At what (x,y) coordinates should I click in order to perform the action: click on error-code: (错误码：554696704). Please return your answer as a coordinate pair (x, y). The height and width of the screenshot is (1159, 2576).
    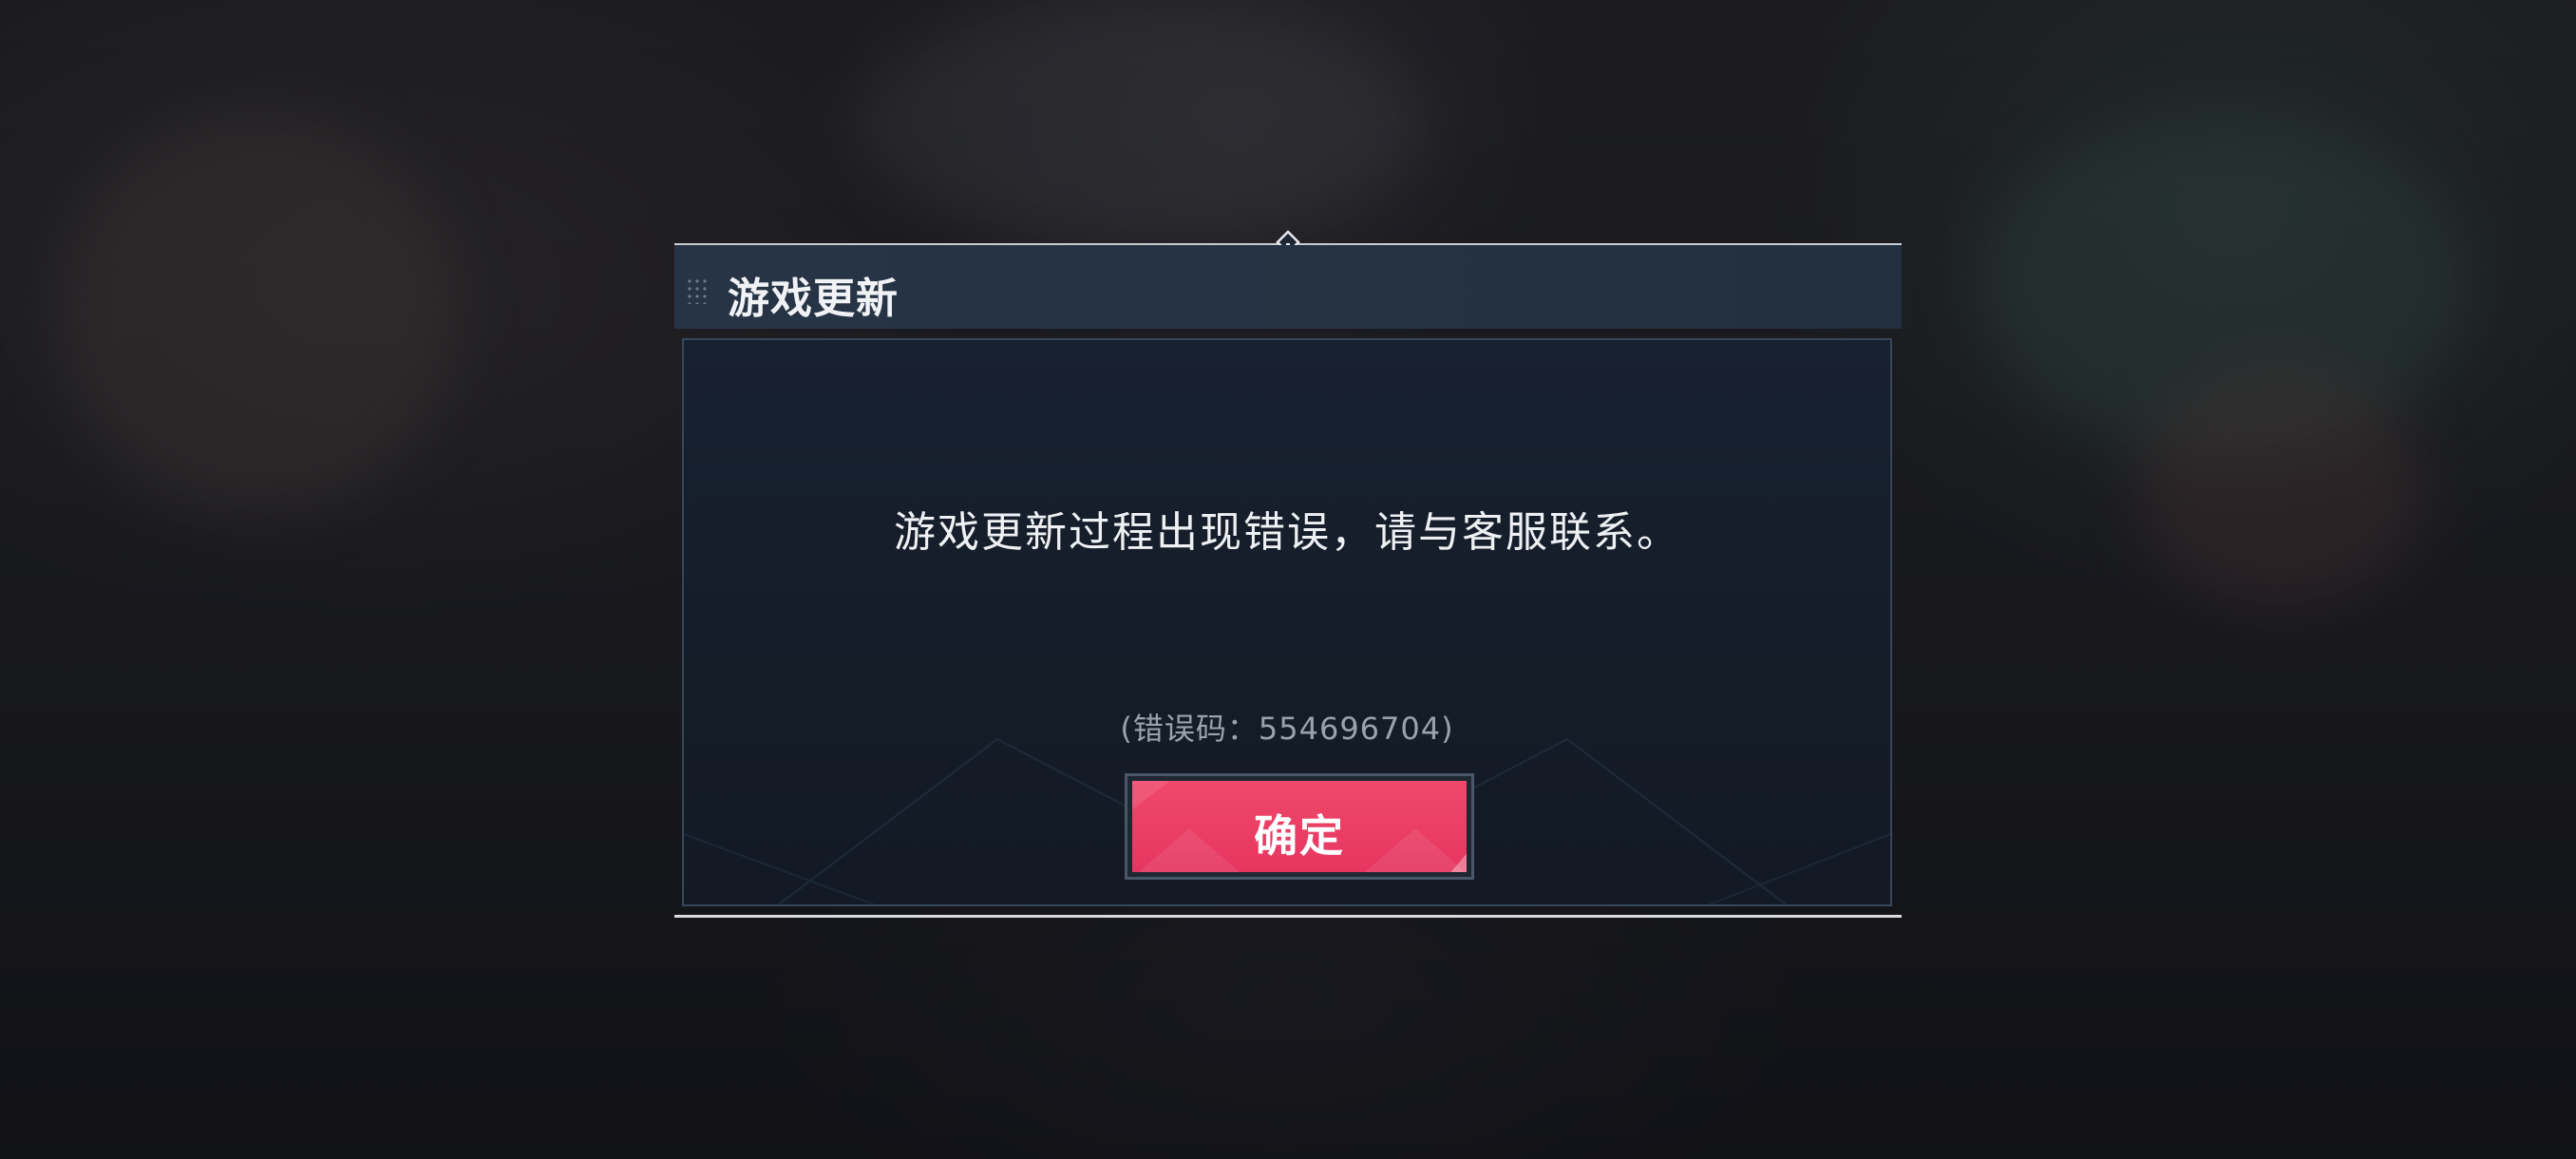
    Looking at the image, I should click on (1287, 729).